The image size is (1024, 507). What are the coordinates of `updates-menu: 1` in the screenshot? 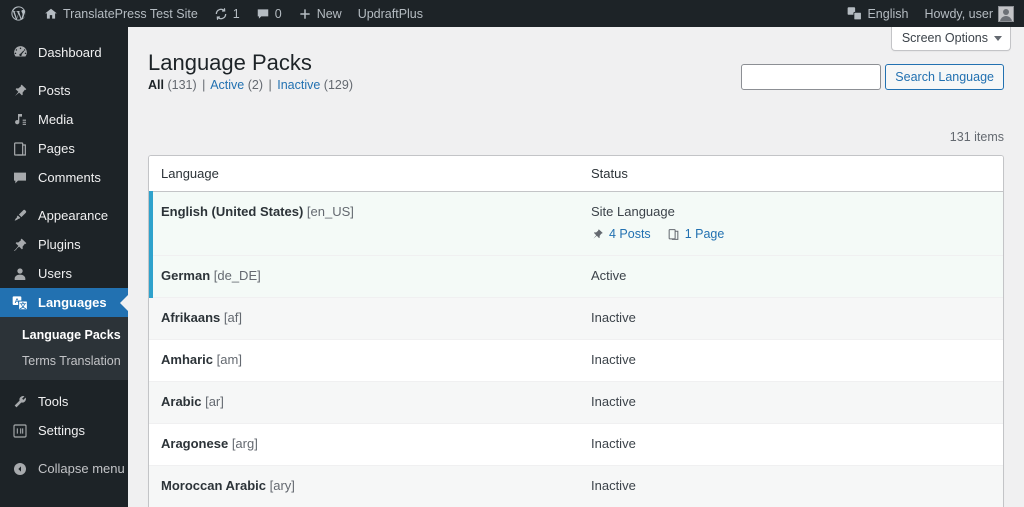 It's located at (227, 13).